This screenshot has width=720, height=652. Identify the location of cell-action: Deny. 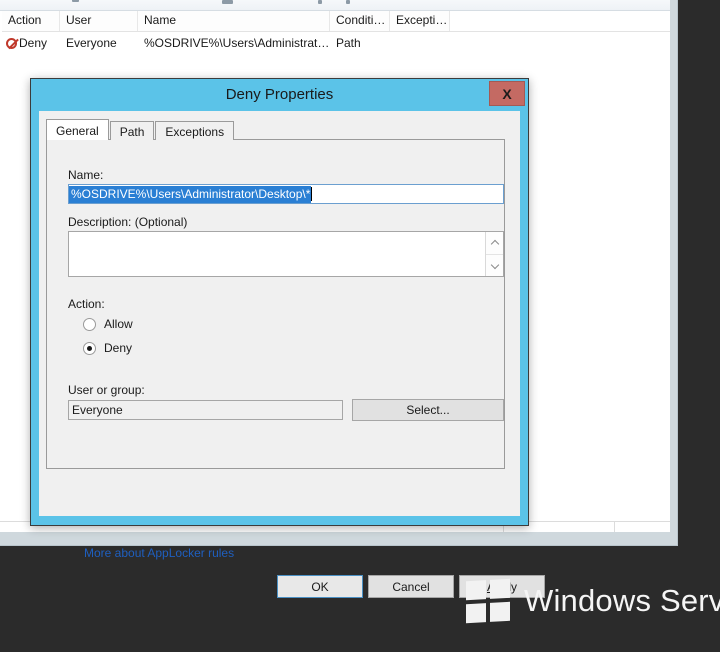
(31, 42).